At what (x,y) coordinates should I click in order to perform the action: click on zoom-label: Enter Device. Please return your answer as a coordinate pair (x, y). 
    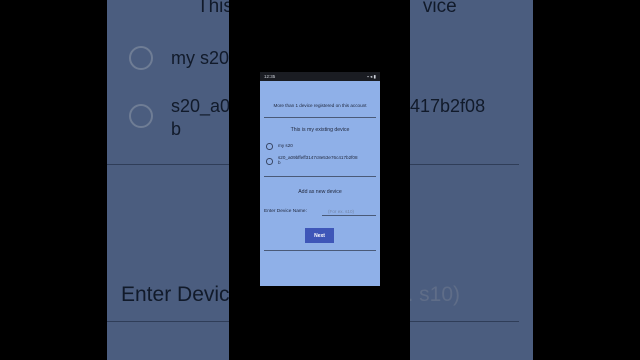
    Looking at the image, I should click on (181, 294).